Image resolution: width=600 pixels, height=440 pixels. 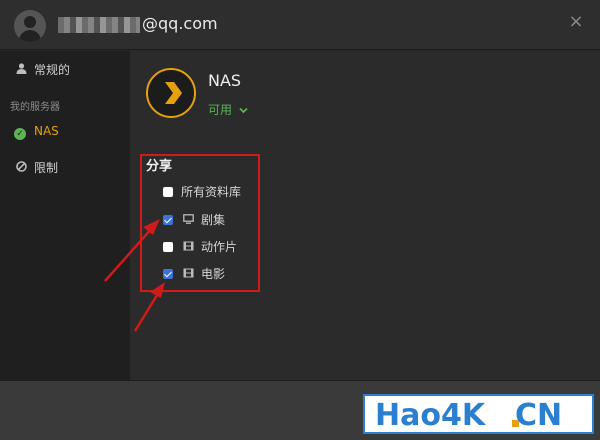 I want to click on plex-logo-icon, so click(x=171, y=93).